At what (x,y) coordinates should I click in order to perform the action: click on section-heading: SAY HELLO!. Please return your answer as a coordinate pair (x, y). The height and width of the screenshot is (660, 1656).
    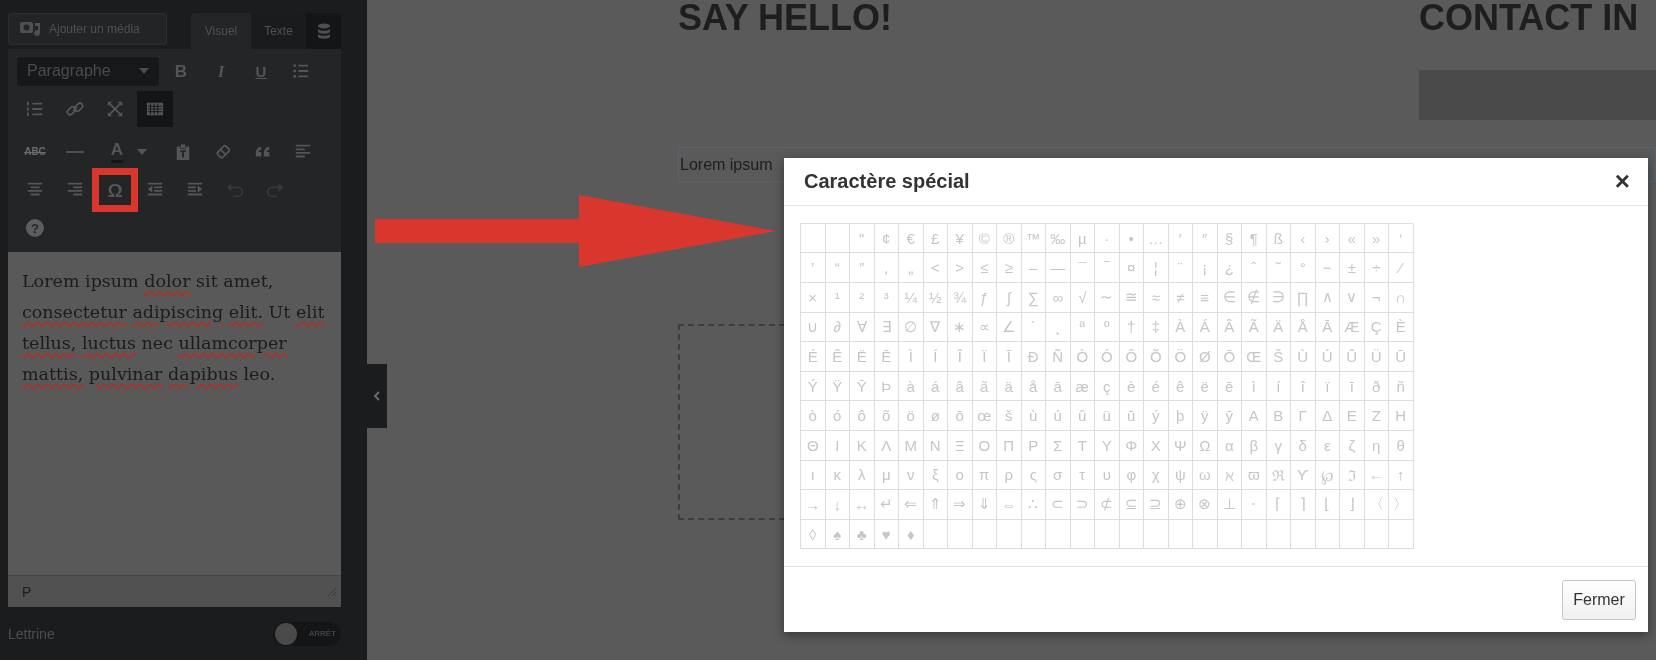
    Looking at the image, I should click on (786, 18).